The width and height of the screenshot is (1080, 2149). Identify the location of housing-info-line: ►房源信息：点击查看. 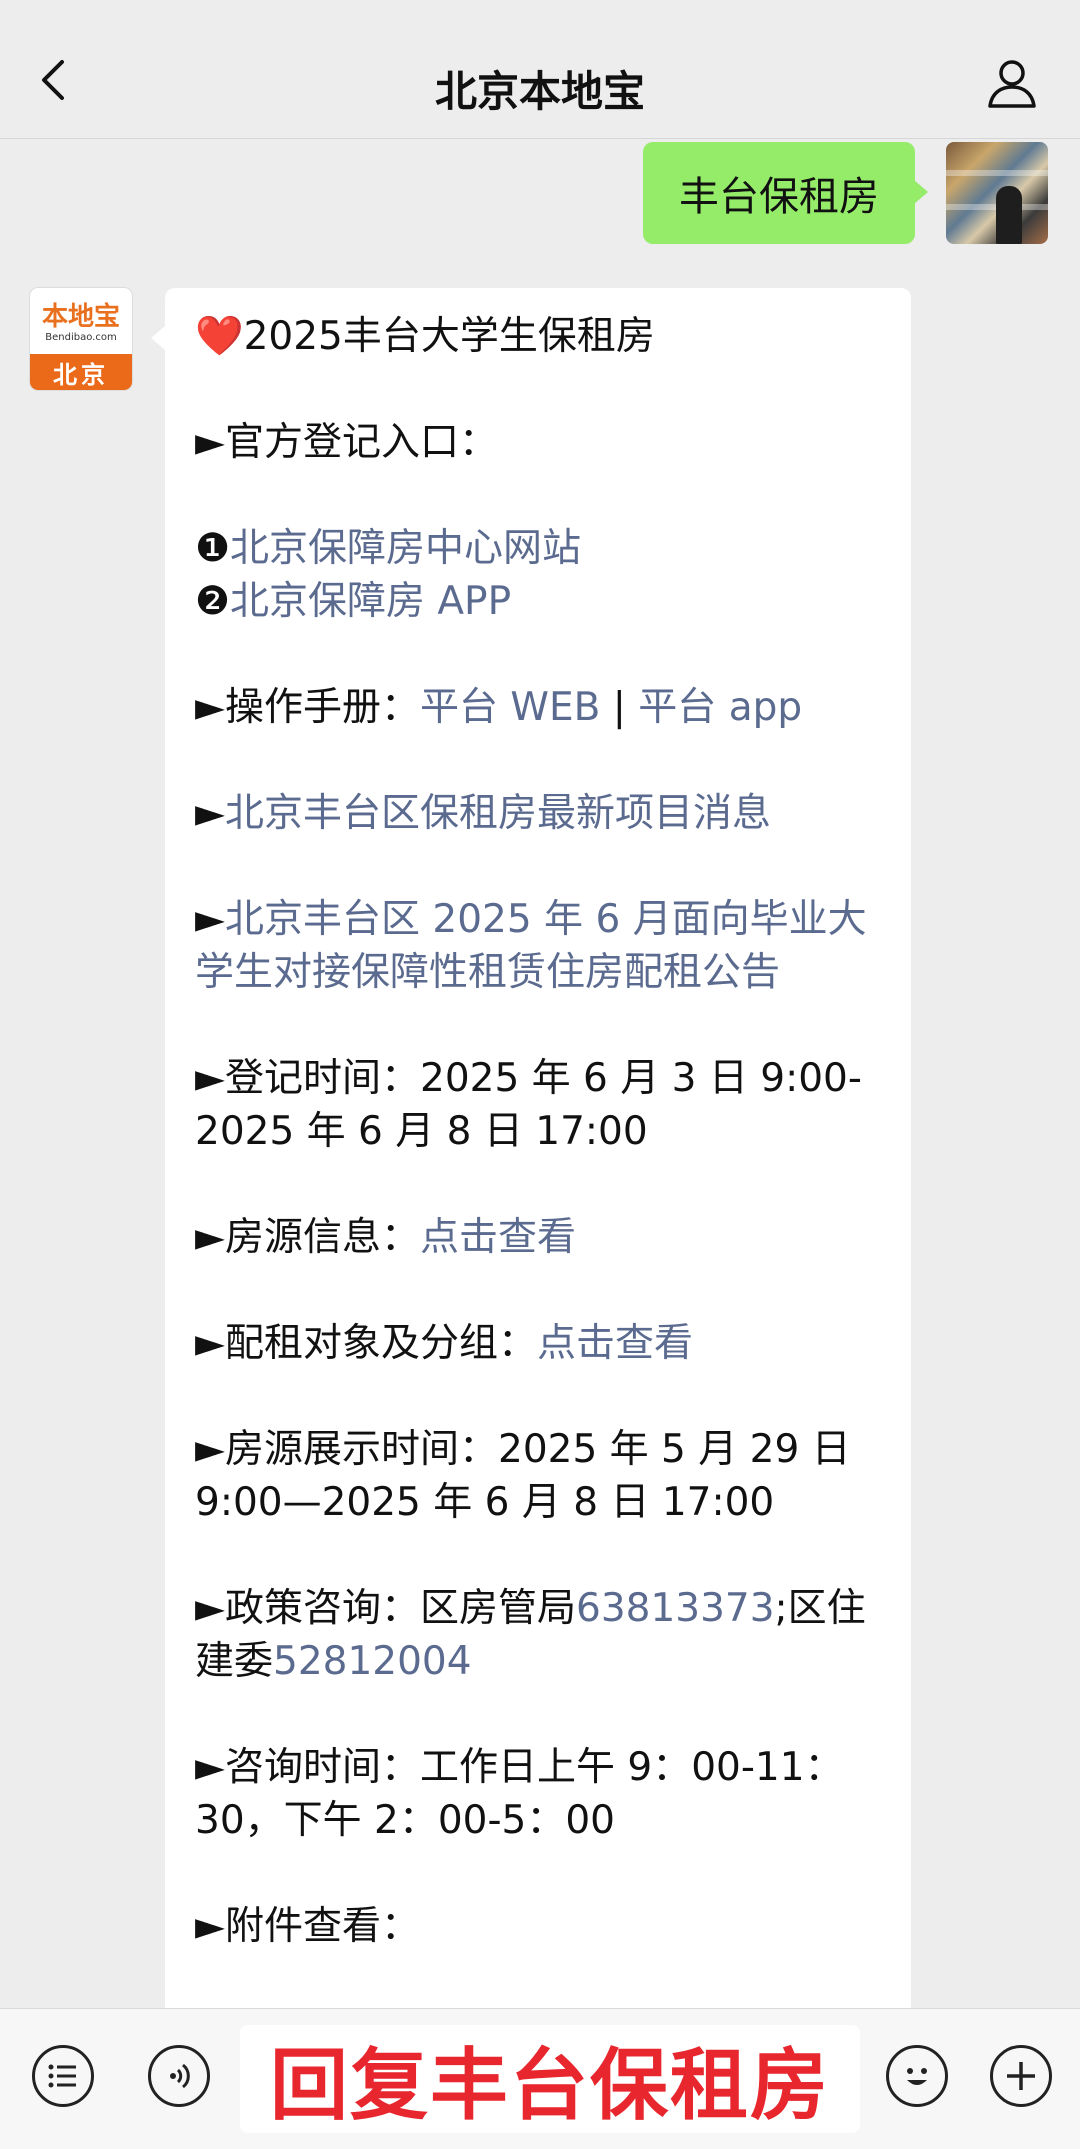
(540, 1237).